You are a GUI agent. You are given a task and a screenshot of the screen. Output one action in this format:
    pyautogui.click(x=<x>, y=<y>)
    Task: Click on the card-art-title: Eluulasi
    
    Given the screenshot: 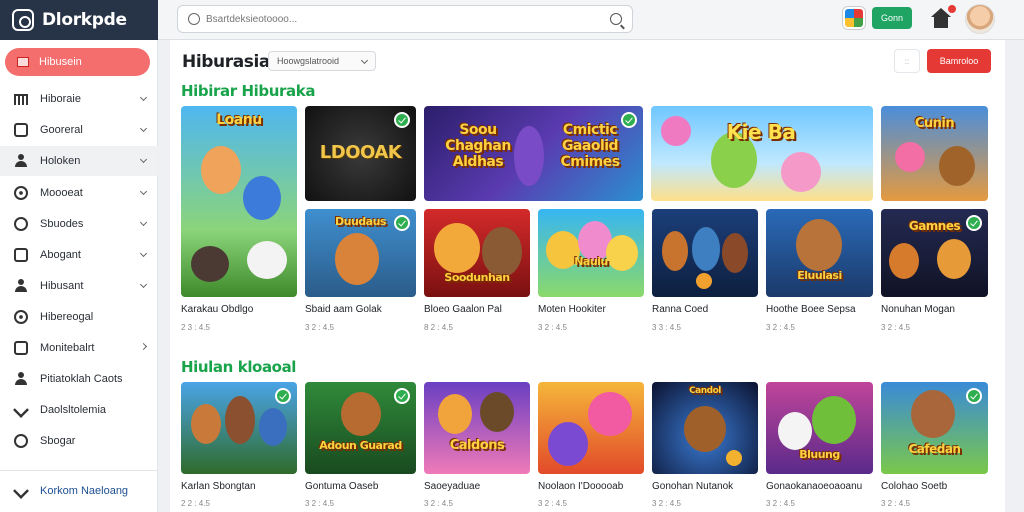 What is the action you would take?
    pyautogui.click(x=819, y=275)
    